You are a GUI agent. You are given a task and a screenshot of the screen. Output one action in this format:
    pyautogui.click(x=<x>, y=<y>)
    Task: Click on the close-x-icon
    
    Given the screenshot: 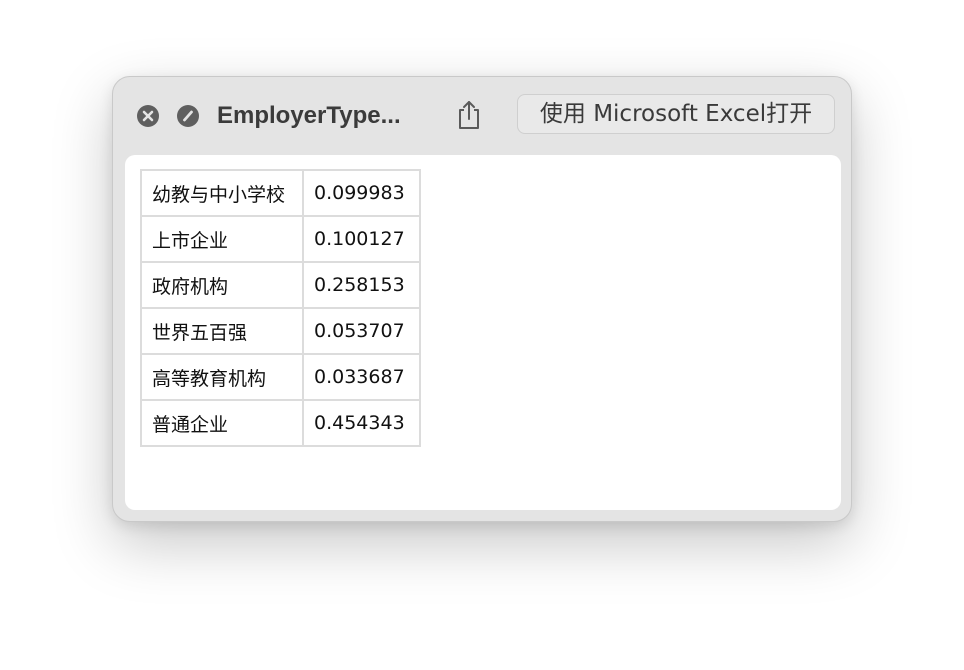 What is the action you would take?
    pyautogui.click(x=148, y=116)
    